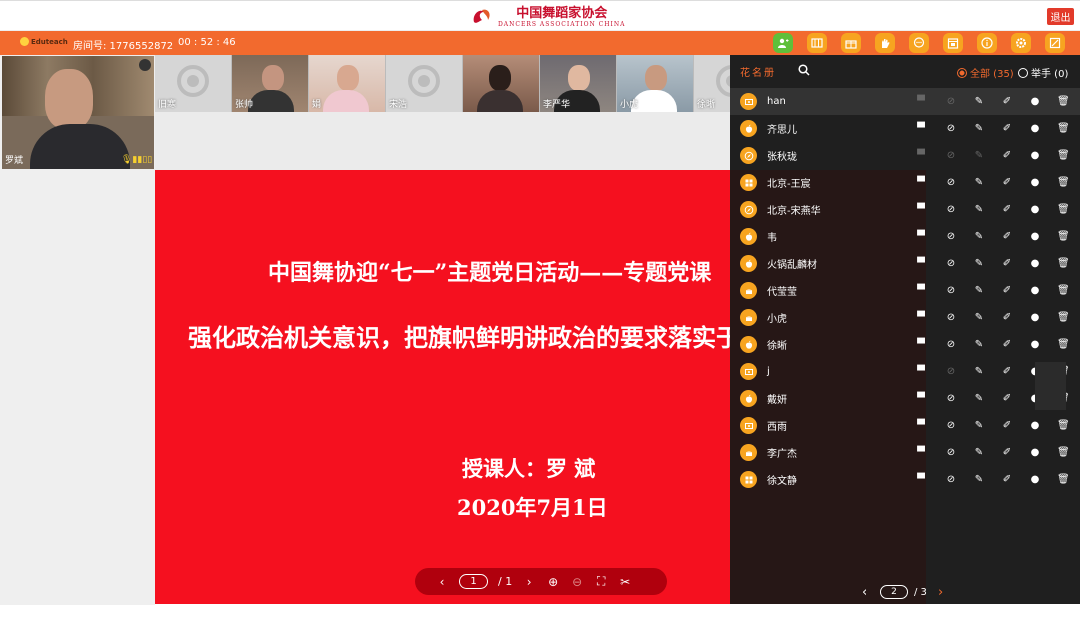  Describe the element at coordinates (553, 582) in the screenshot. I see `zoom-in-icon: ⊕` at that location.